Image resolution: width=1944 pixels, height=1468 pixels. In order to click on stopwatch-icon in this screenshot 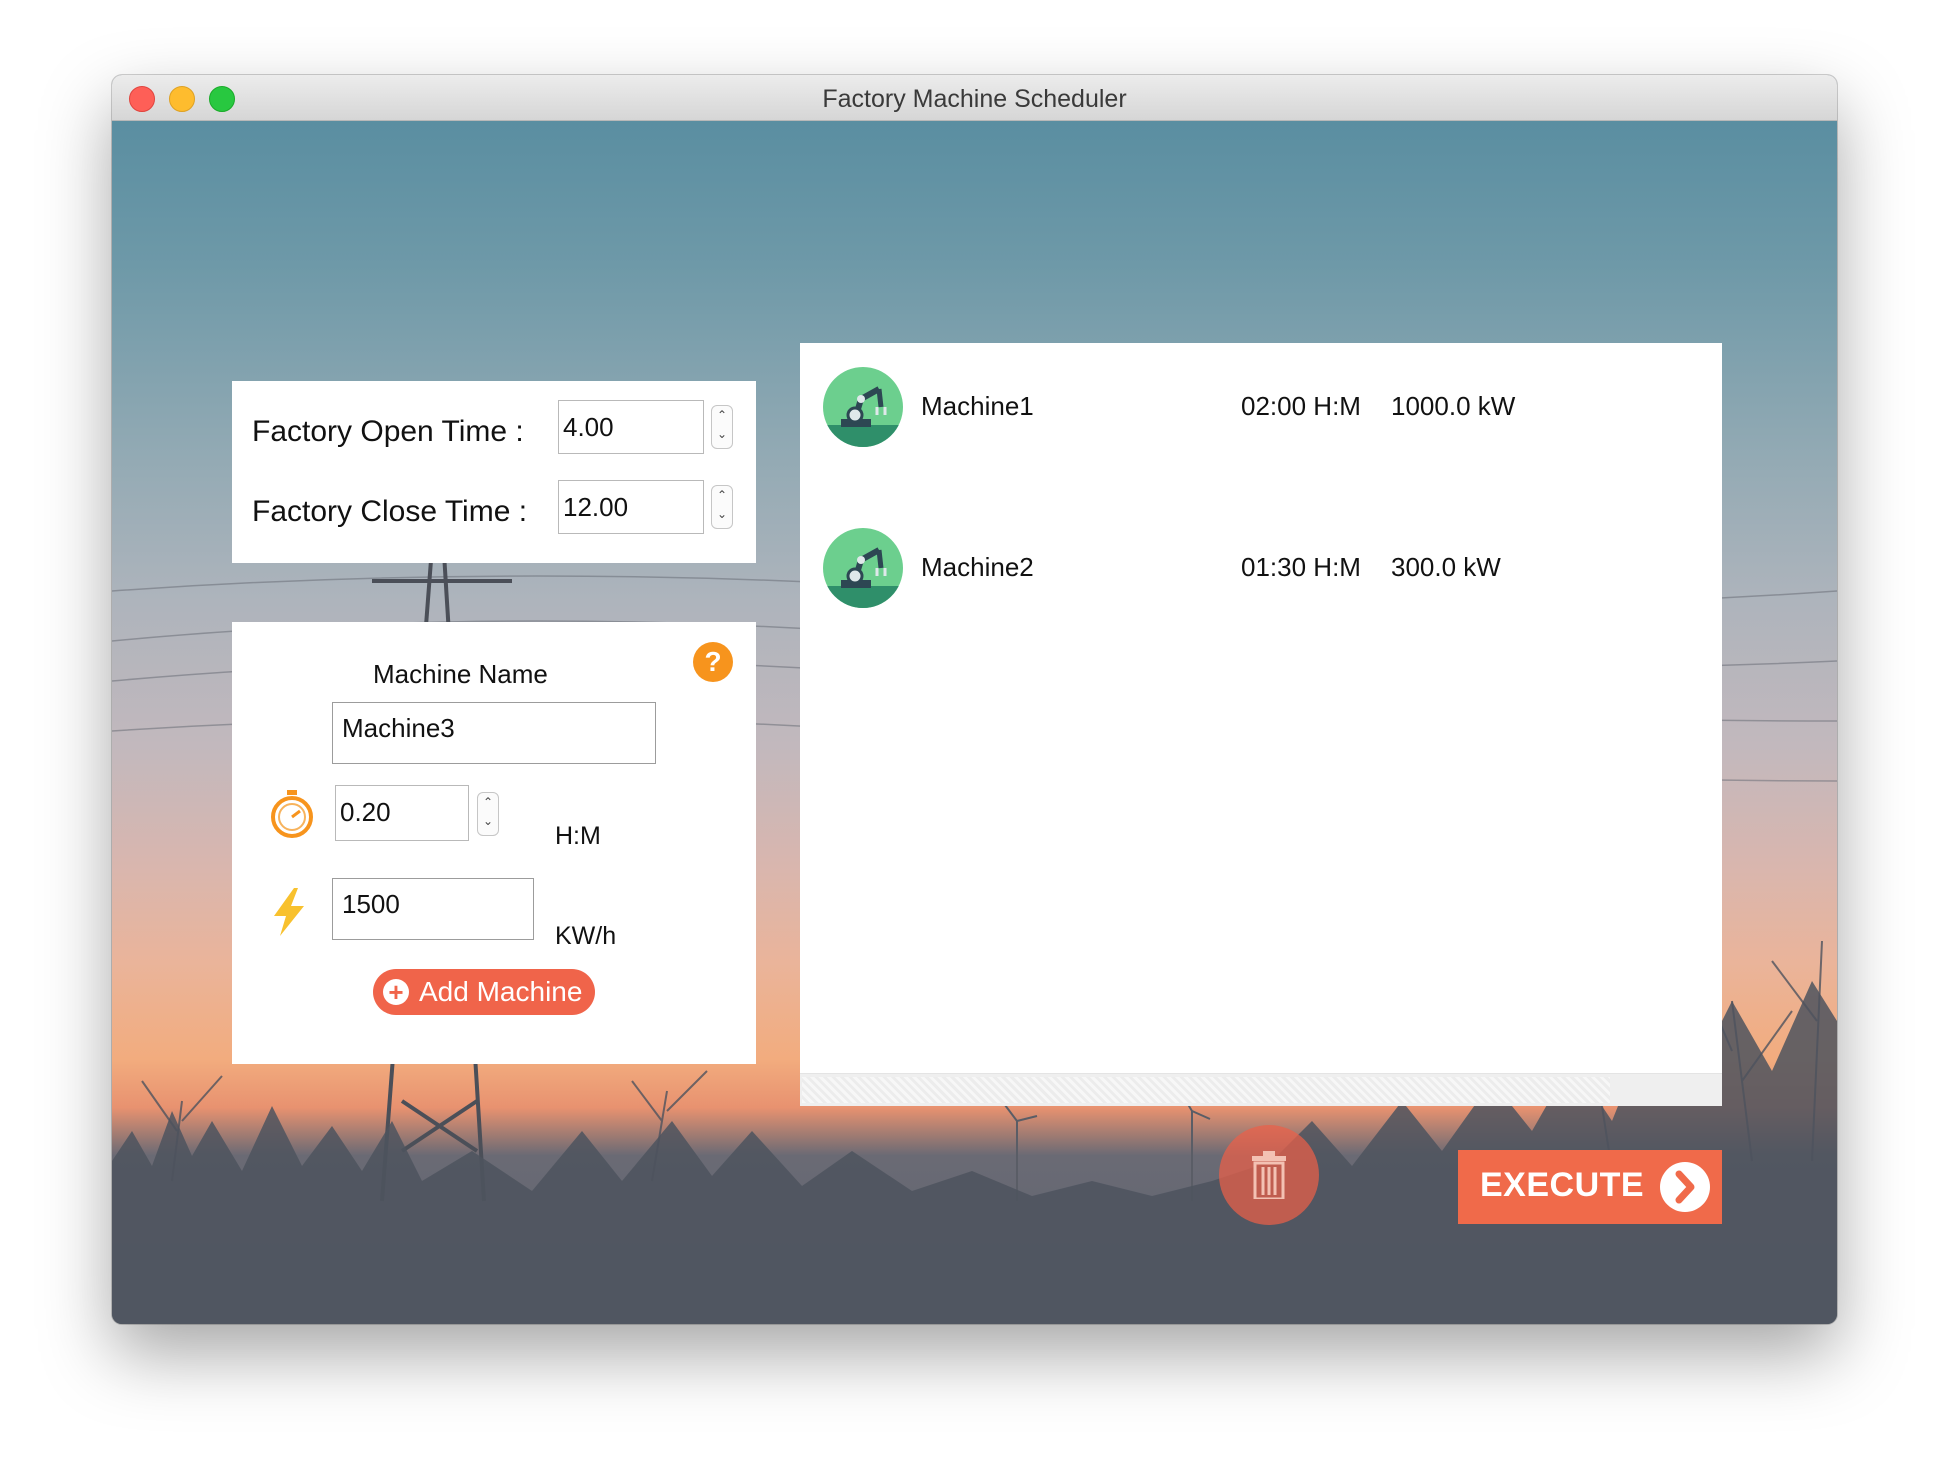, I will do `click(292, 816)`.